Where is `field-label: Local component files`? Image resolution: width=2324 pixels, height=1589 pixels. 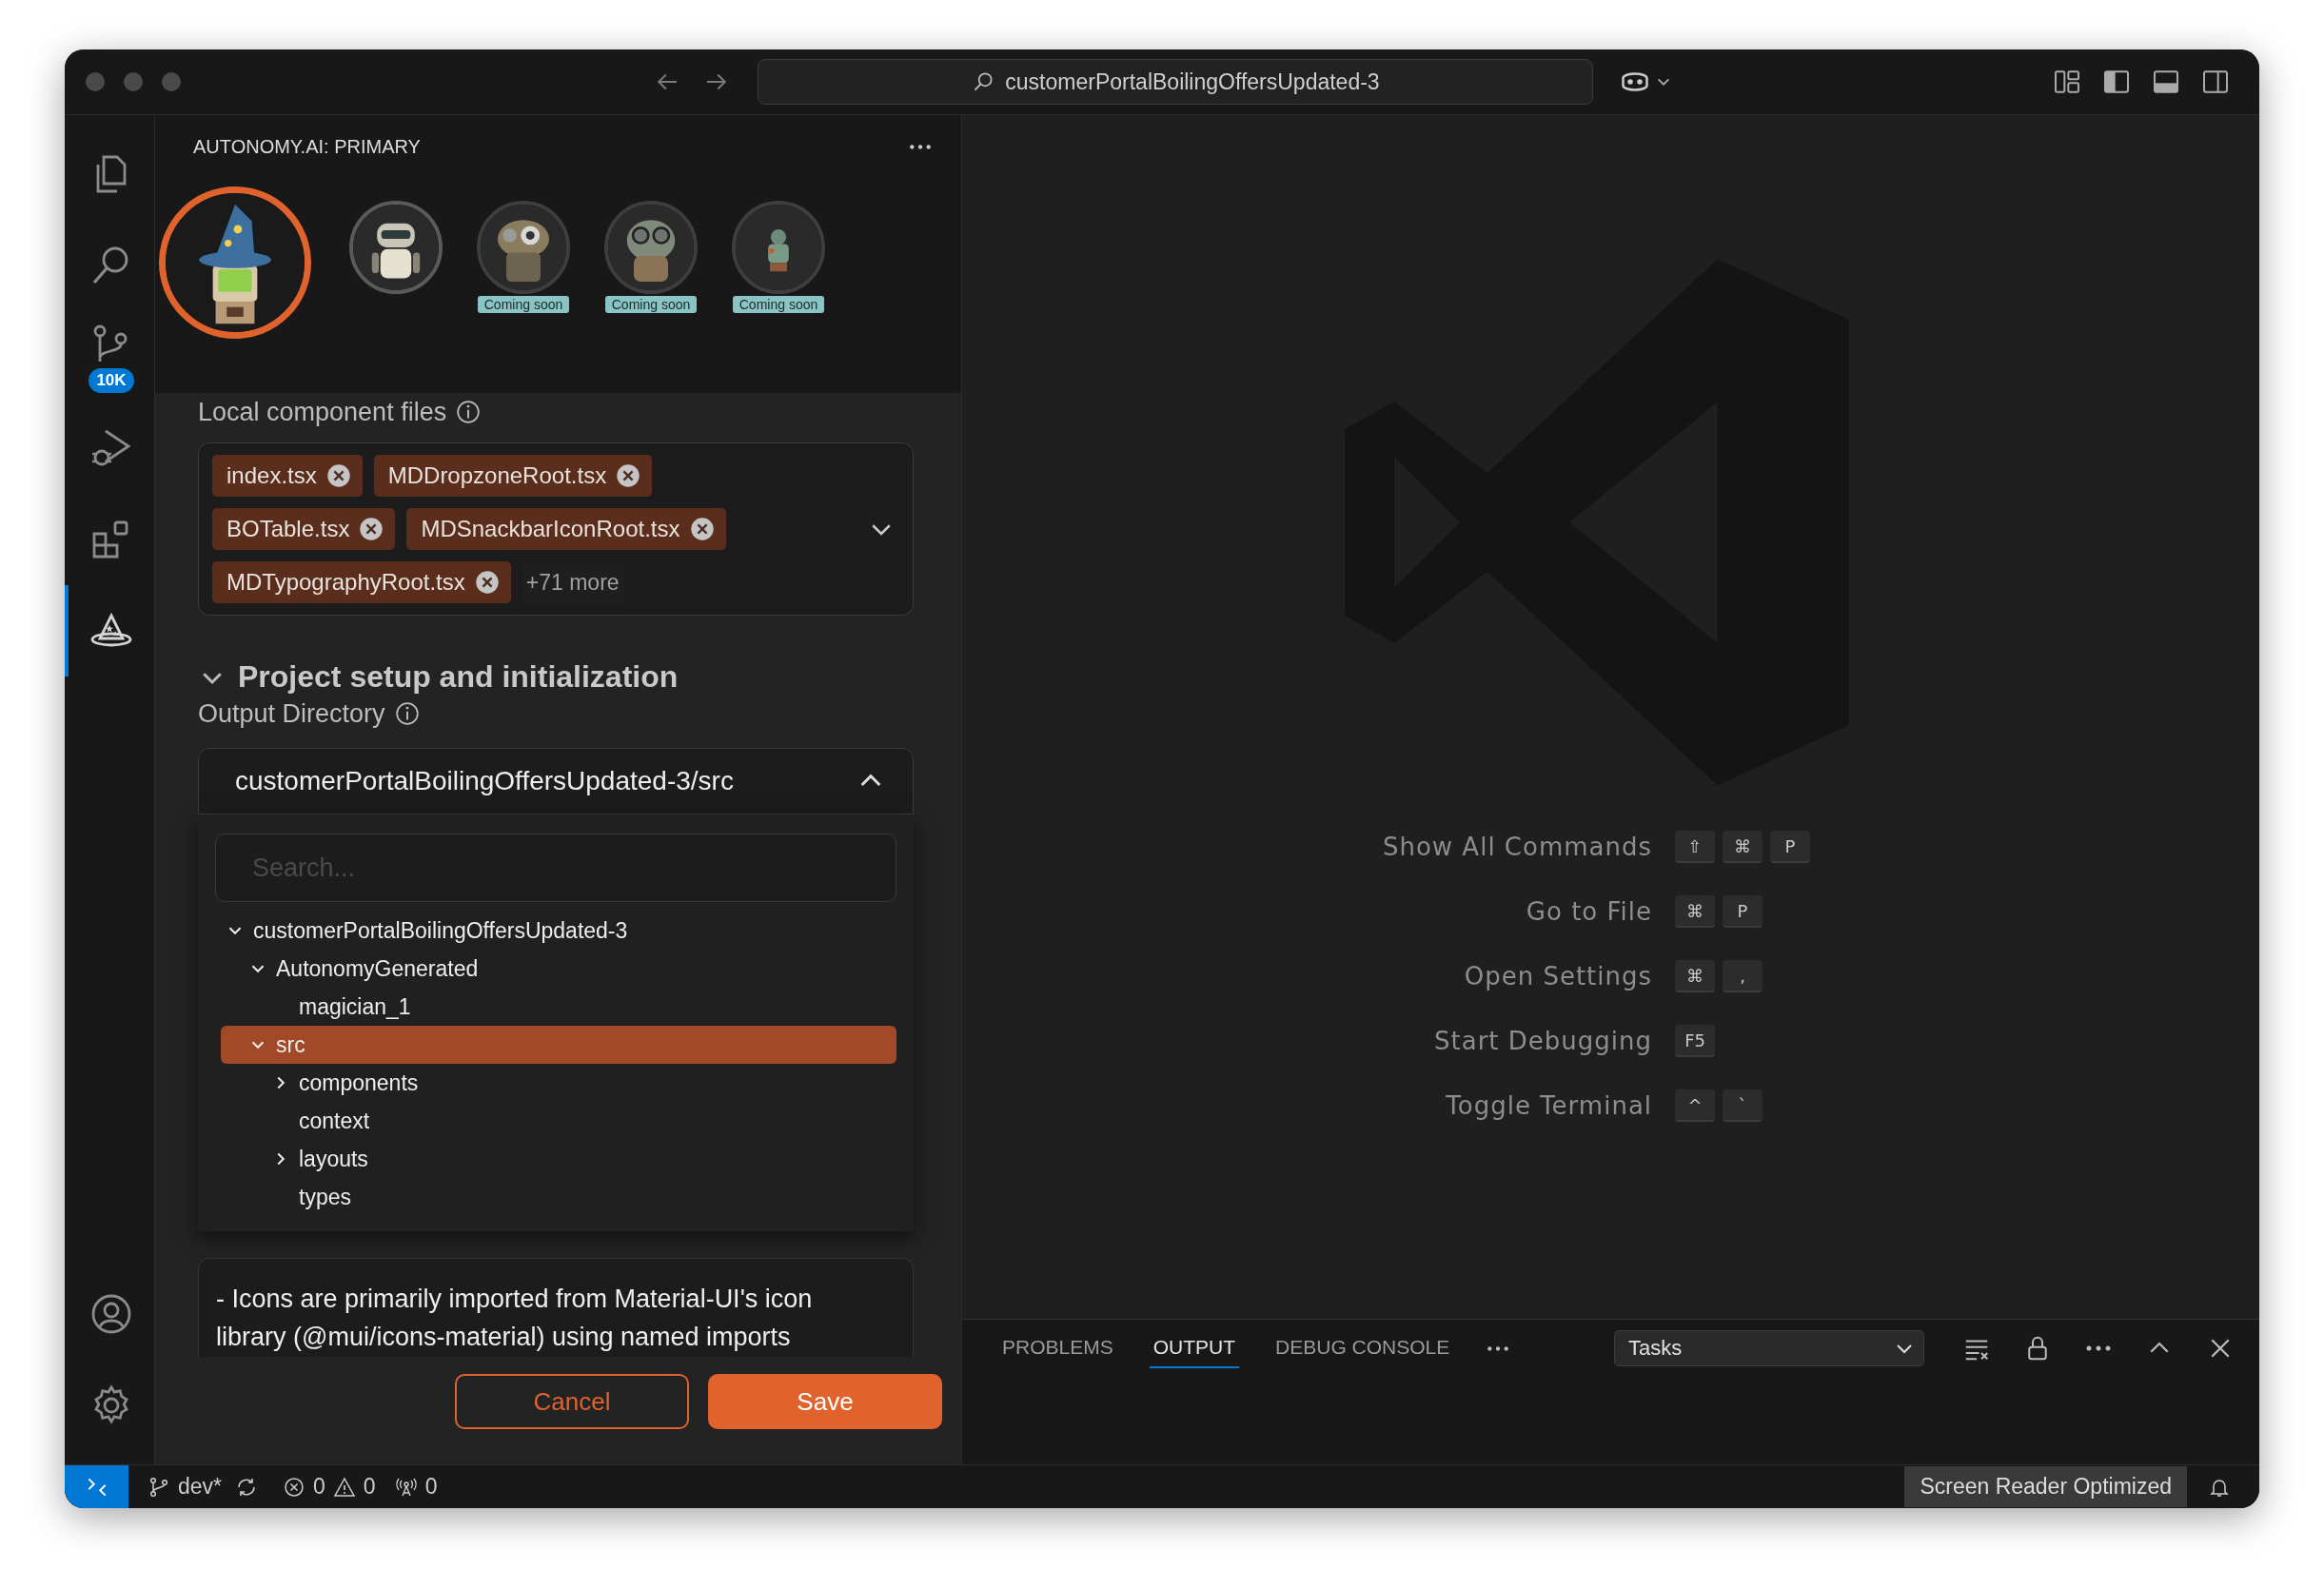
field-label: Local component files is located at coordinates (322, 412).